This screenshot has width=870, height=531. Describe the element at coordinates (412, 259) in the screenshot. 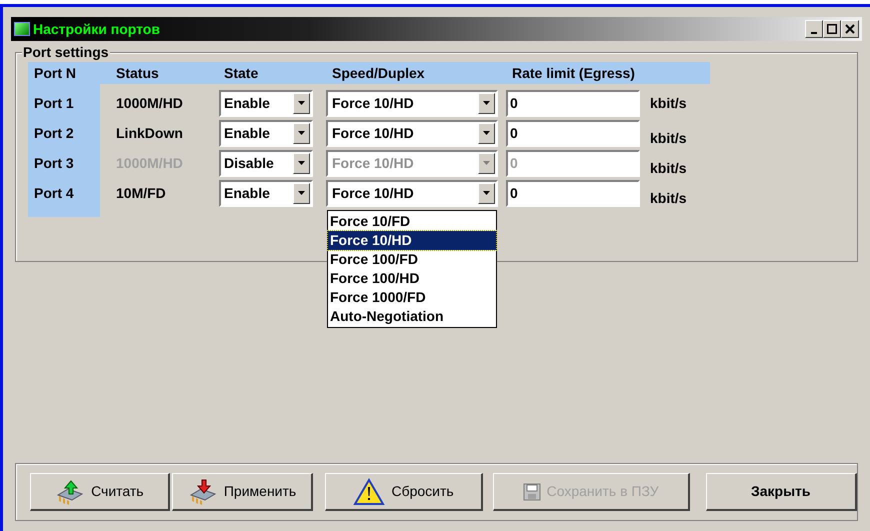

I see `speed-option: Force 100/FD` at that location.